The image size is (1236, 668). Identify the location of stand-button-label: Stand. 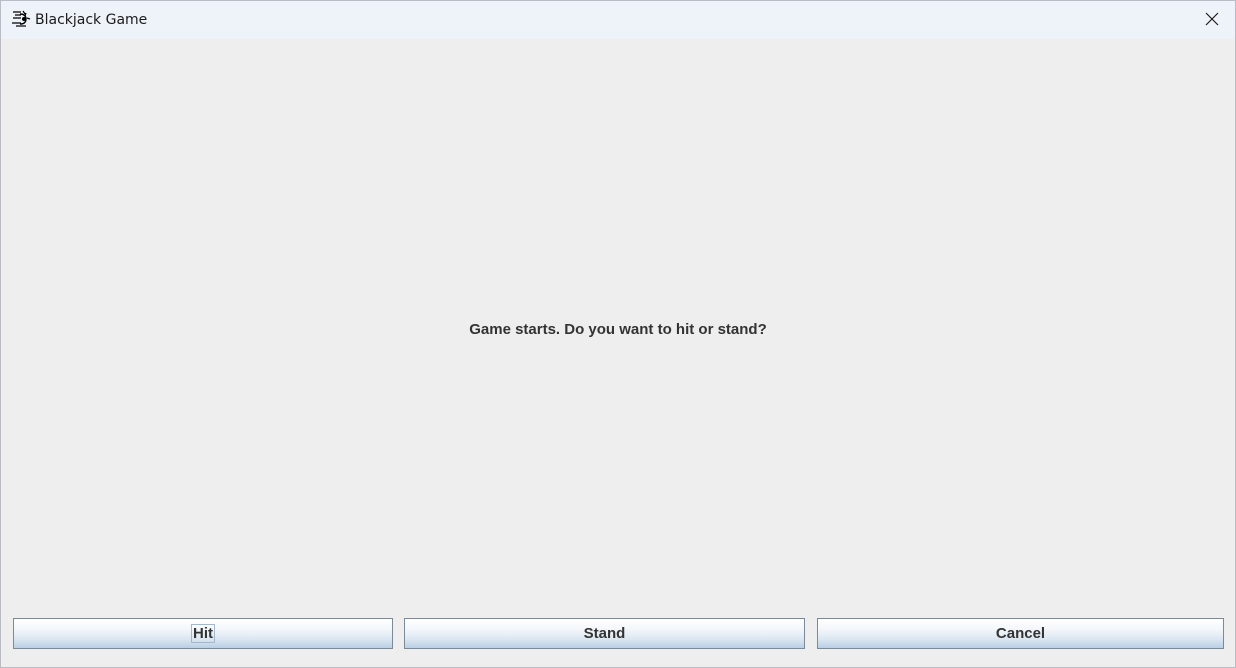
(604, 633).